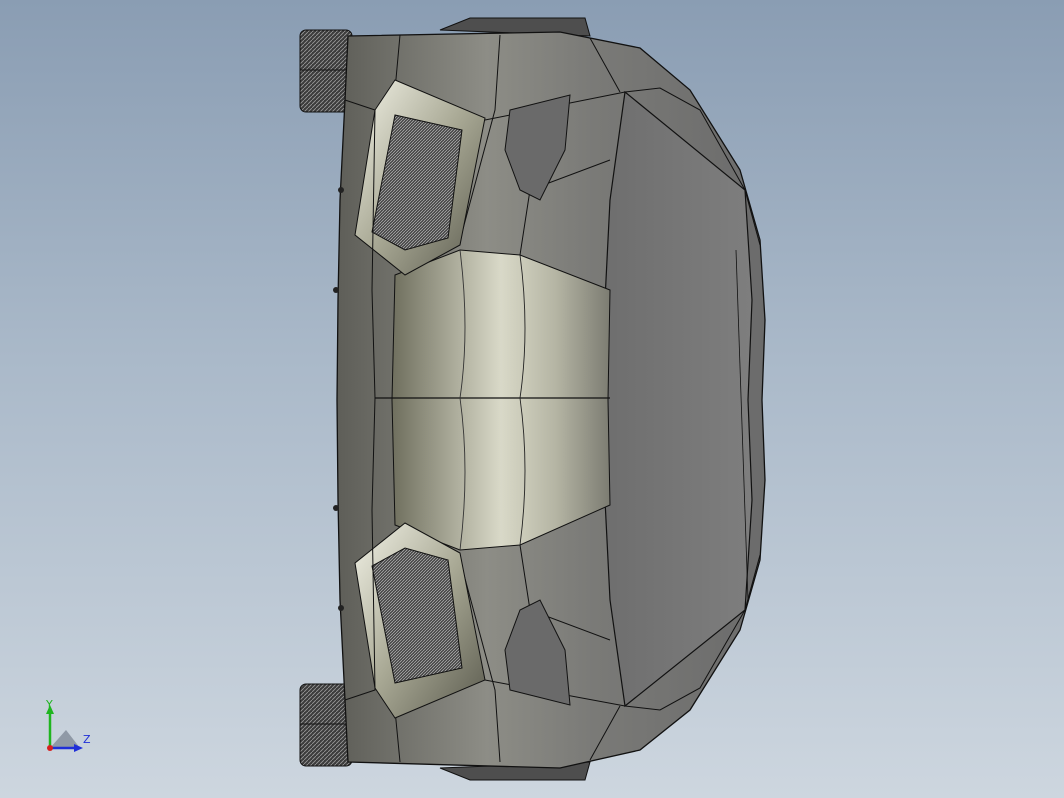 The height and width of the screenshot is (798, 1064). I want to click on coordinate-triad: Y Z, so click(70, 729).